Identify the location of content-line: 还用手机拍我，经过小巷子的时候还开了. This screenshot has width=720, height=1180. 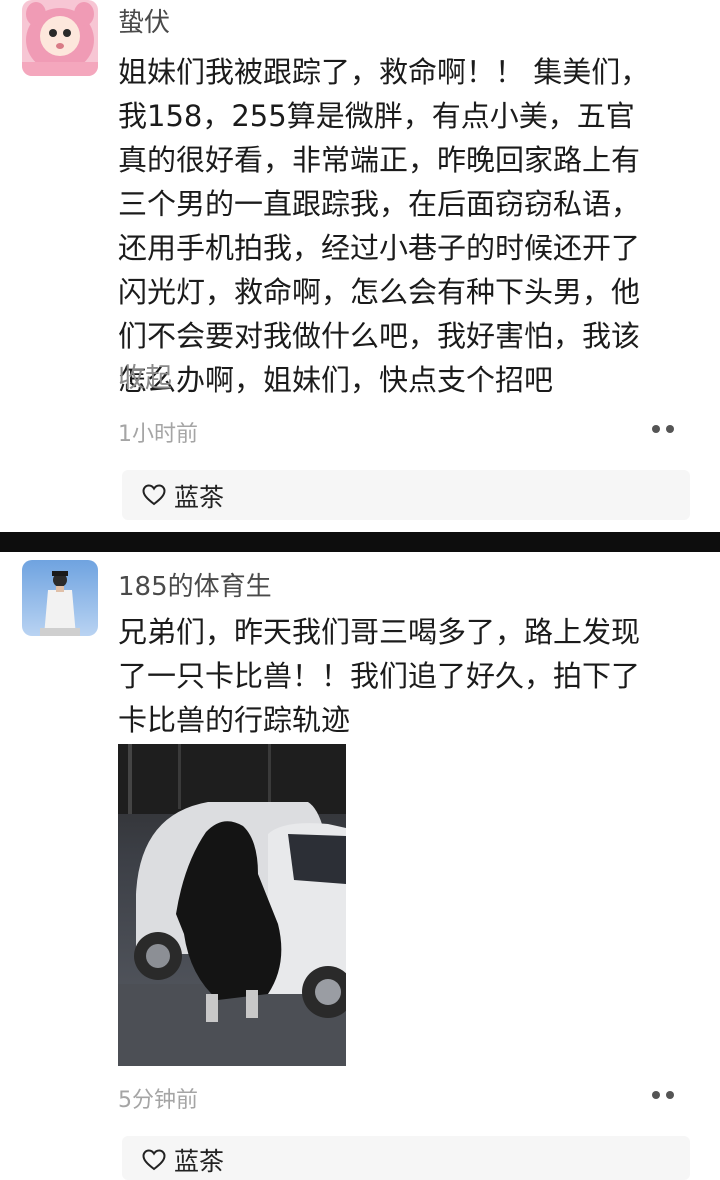
(379, 248).